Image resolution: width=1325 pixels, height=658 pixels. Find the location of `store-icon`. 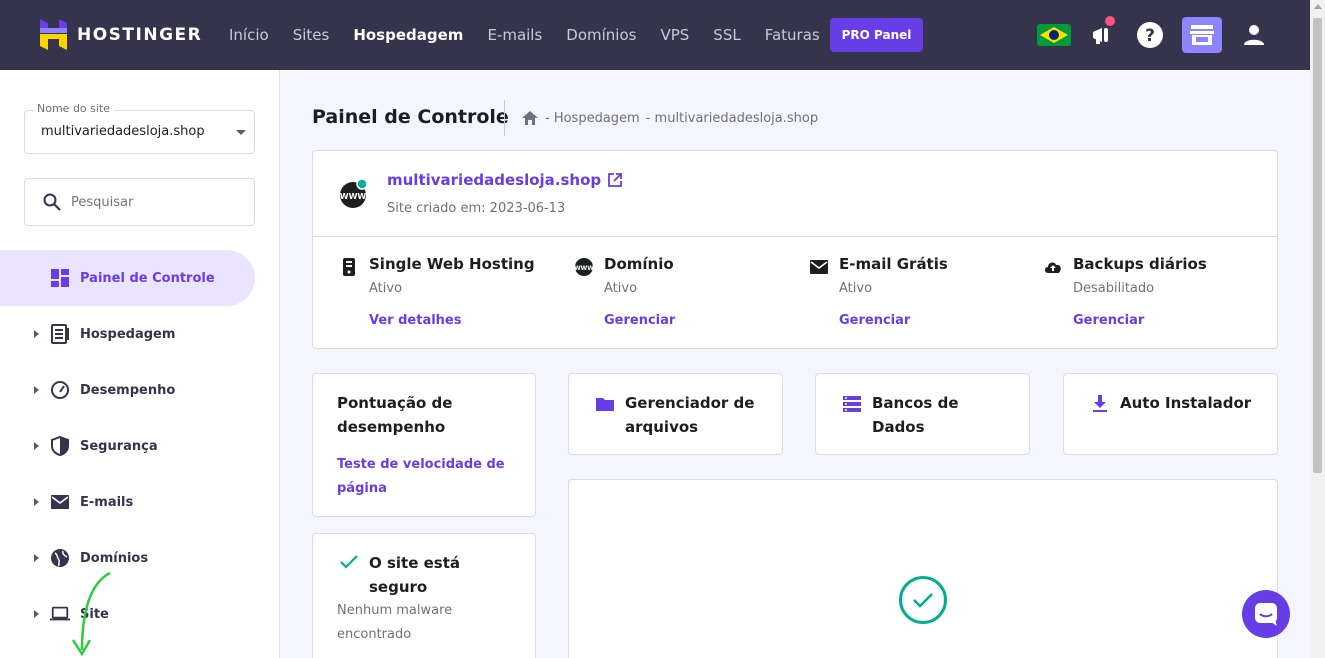

store-icon is located at coordinates (1202, 35).